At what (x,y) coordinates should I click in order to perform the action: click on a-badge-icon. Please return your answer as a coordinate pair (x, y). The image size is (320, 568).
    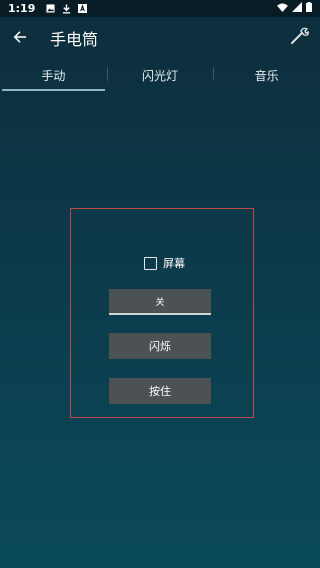
    Looking at the image, I should click on (82, 9).